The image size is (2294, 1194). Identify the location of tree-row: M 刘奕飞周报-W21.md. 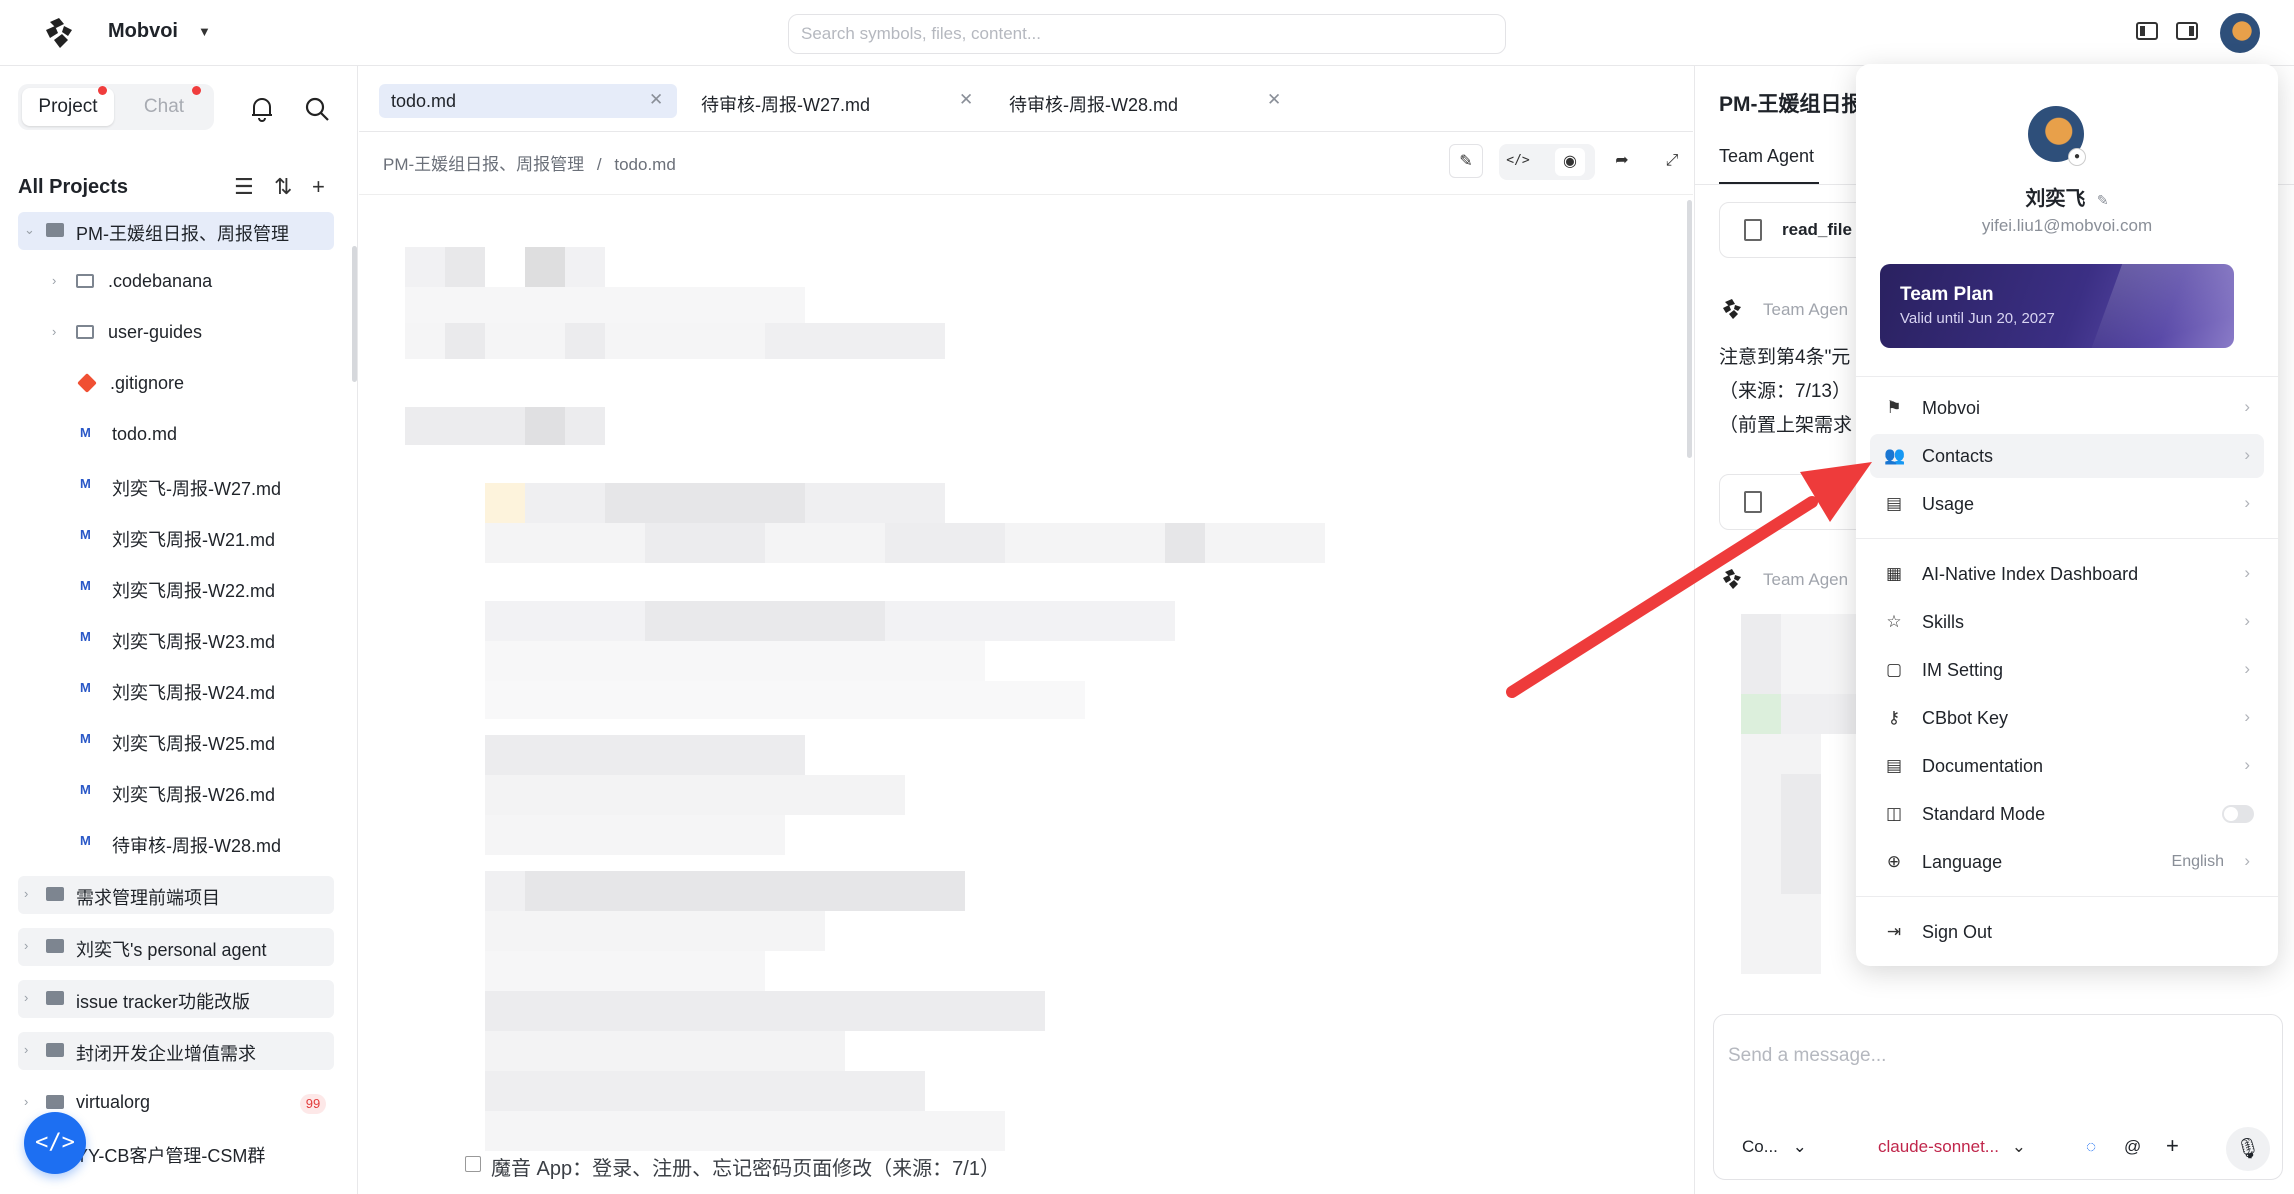
(179, 537).